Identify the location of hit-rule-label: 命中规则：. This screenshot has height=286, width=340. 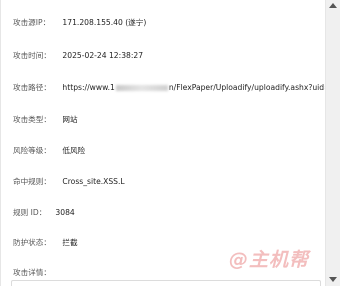
(32, 181).